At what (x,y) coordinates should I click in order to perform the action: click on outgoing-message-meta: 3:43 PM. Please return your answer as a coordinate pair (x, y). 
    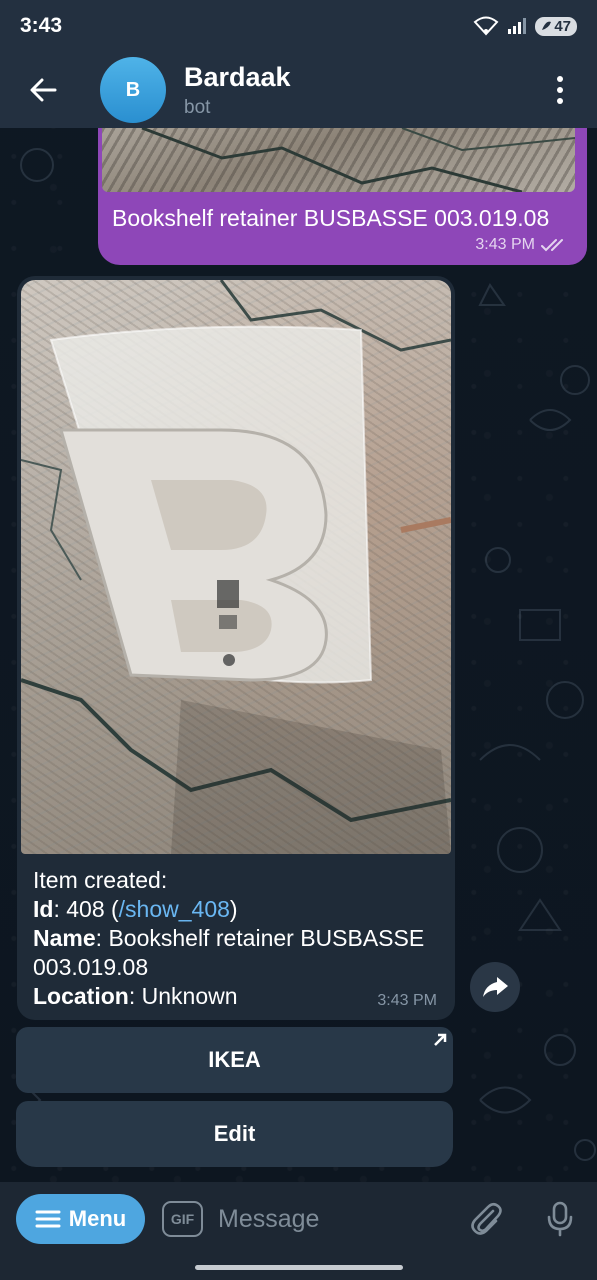
    Looking at the image, I should click on (522, 245).